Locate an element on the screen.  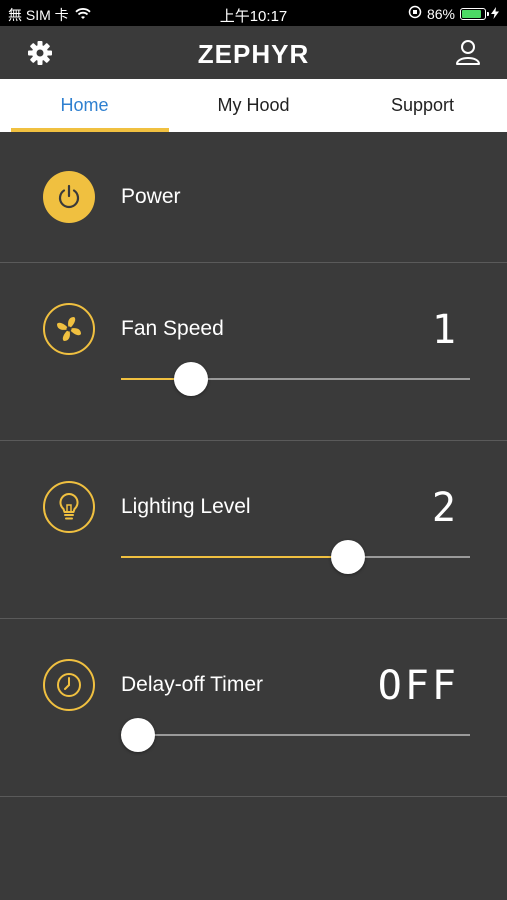
fan-speed-slider-thumb is located at coordinates (190, 379).